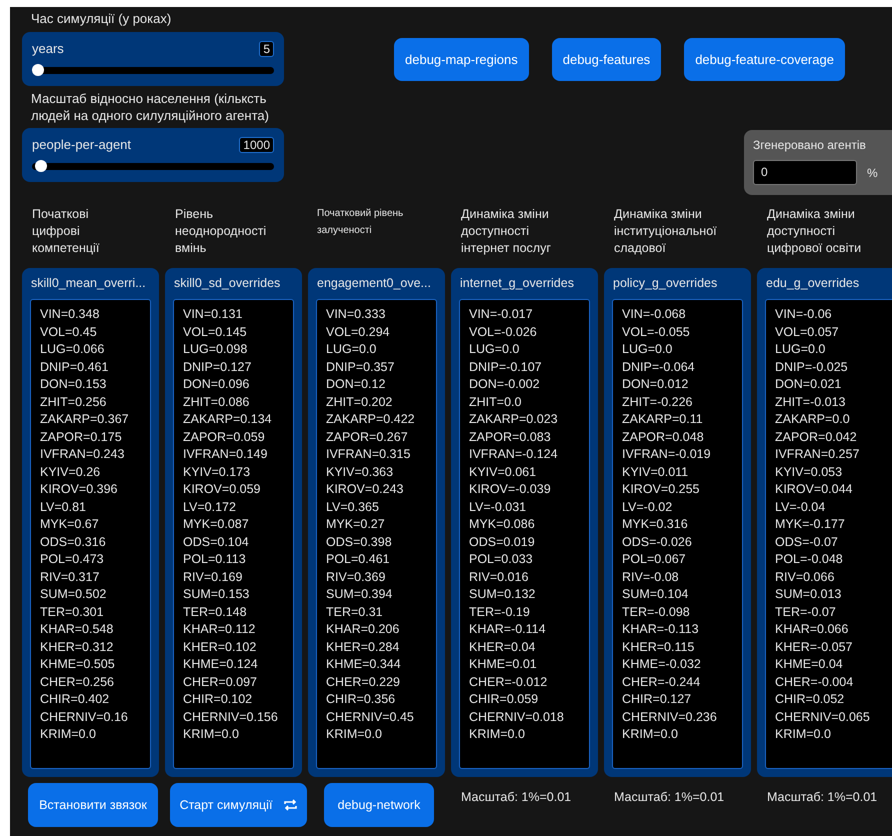  Describe the element at coordinates (810, 145) in the screenshot. I see `monitor-label: Згенеровано агентів` at that location.